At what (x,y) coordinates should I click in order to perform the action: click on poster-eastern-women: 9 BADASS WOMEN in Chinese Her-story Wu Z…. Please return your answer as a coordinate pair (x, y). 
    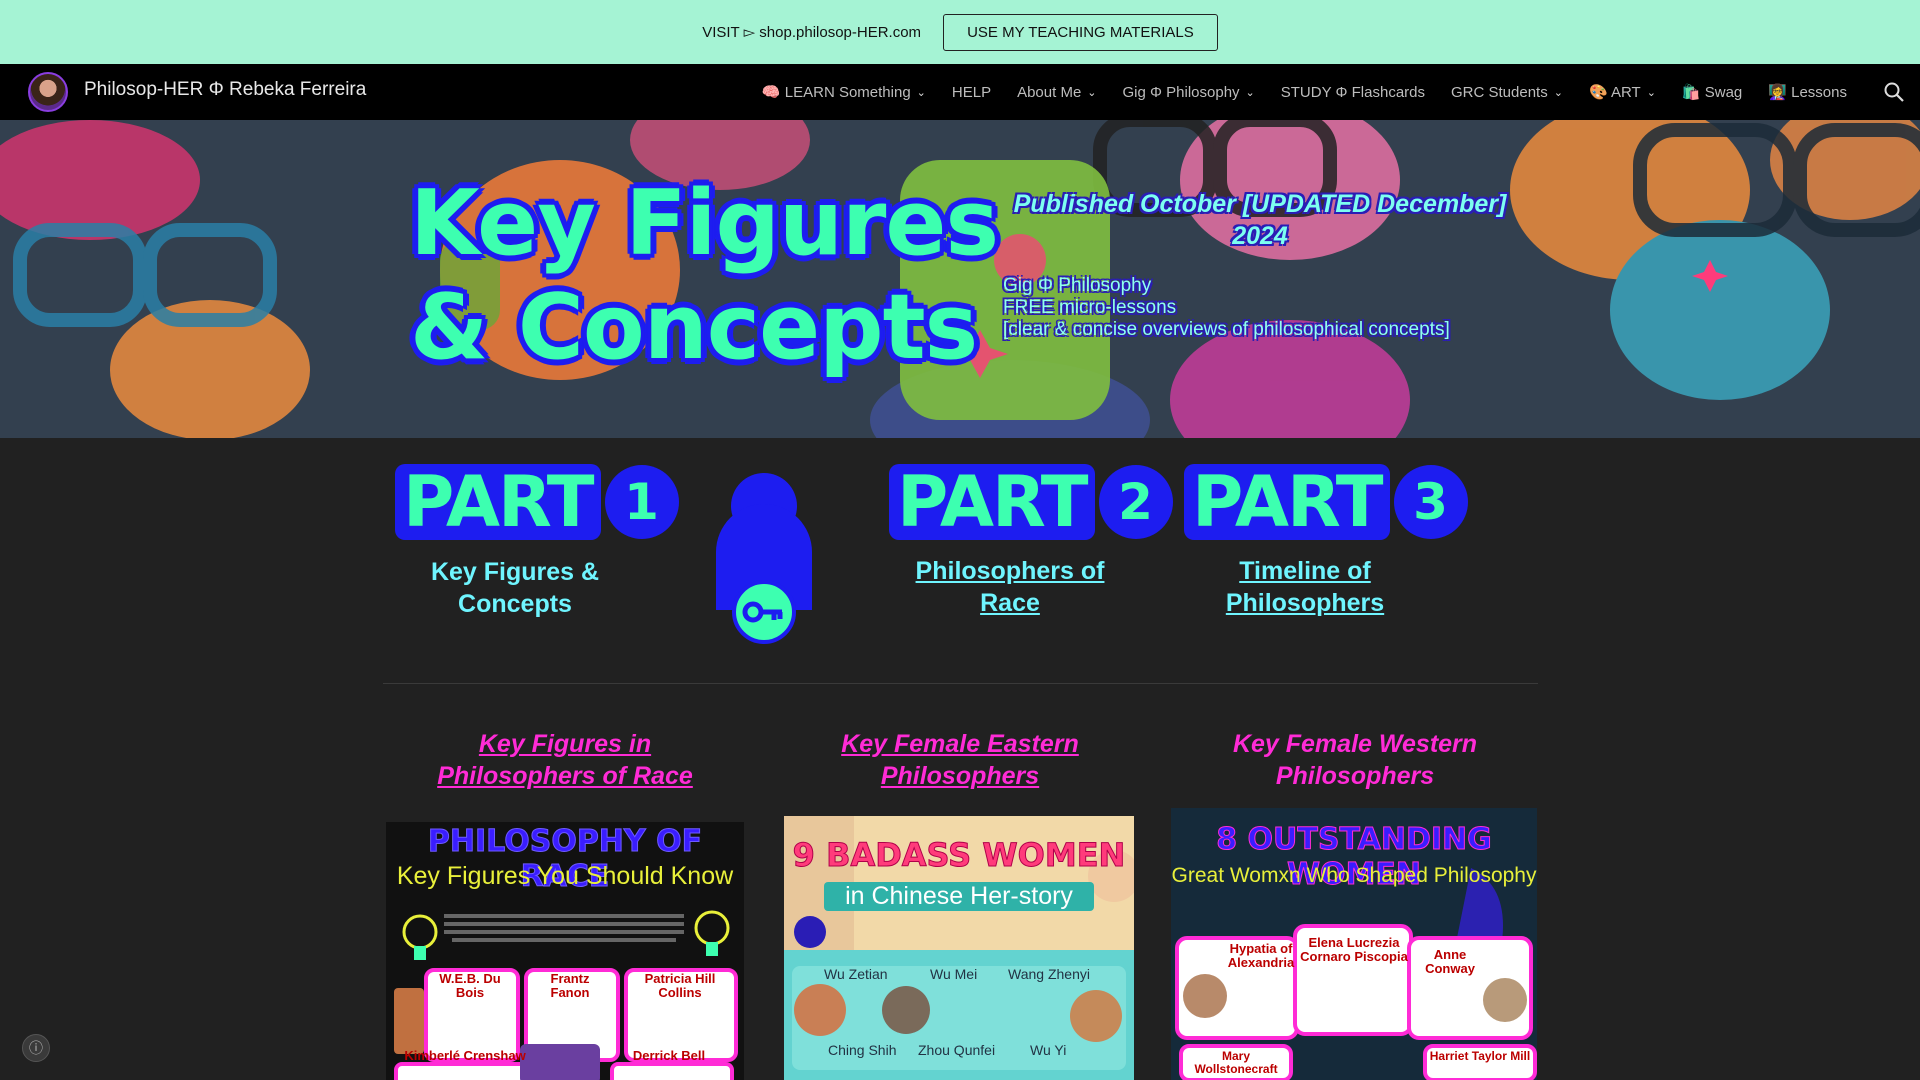
    Looking at the image, I should click on (959, 948).